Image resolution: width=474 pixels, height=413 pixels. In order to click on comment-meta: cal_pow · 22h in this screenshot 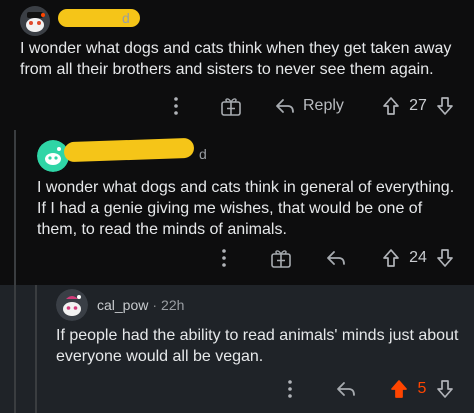, I will do `click(140, 305)`.